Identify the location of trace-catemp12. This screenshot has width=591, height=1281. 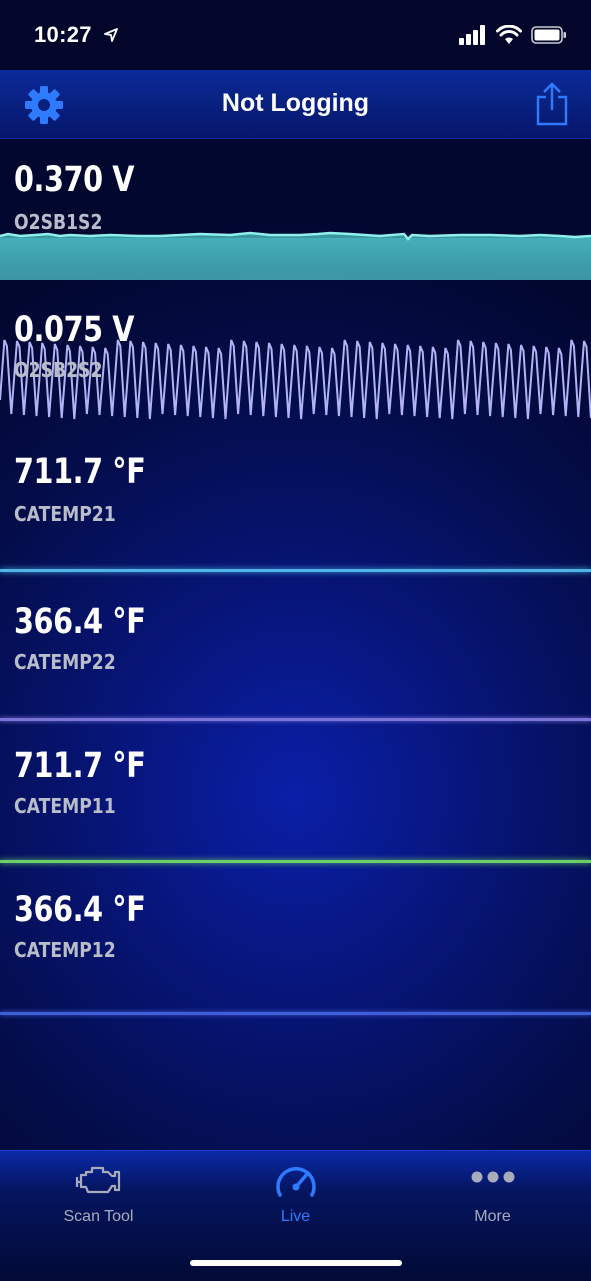
(295, 1013).